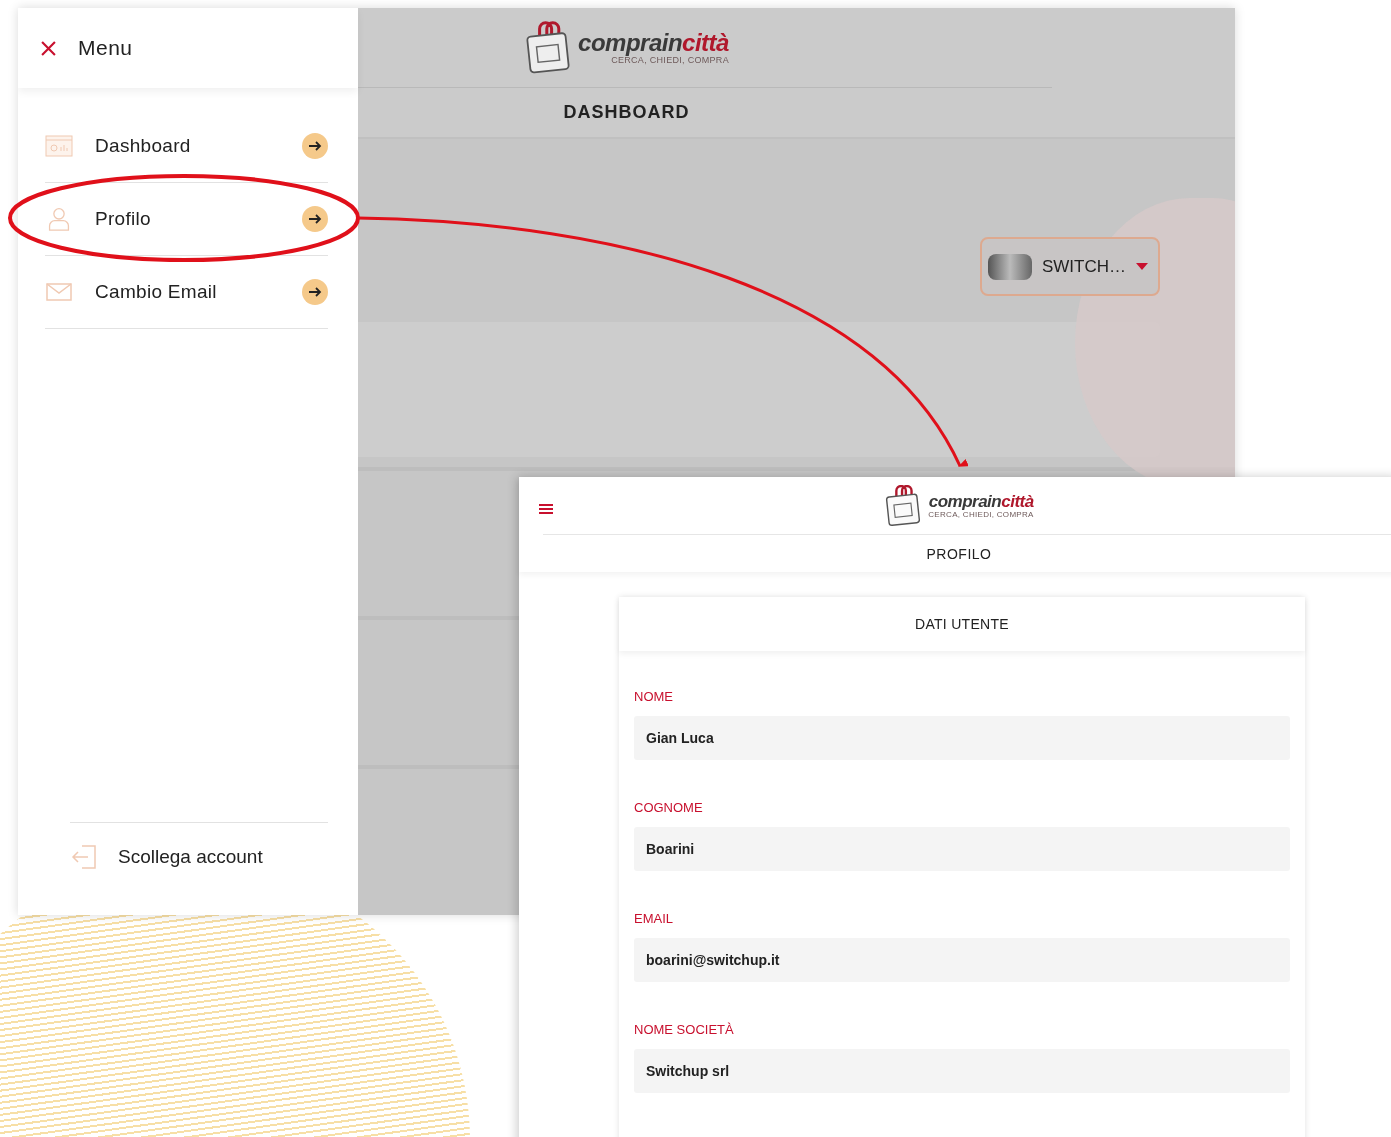  I want to click on menu-icon, so click(546, 509).